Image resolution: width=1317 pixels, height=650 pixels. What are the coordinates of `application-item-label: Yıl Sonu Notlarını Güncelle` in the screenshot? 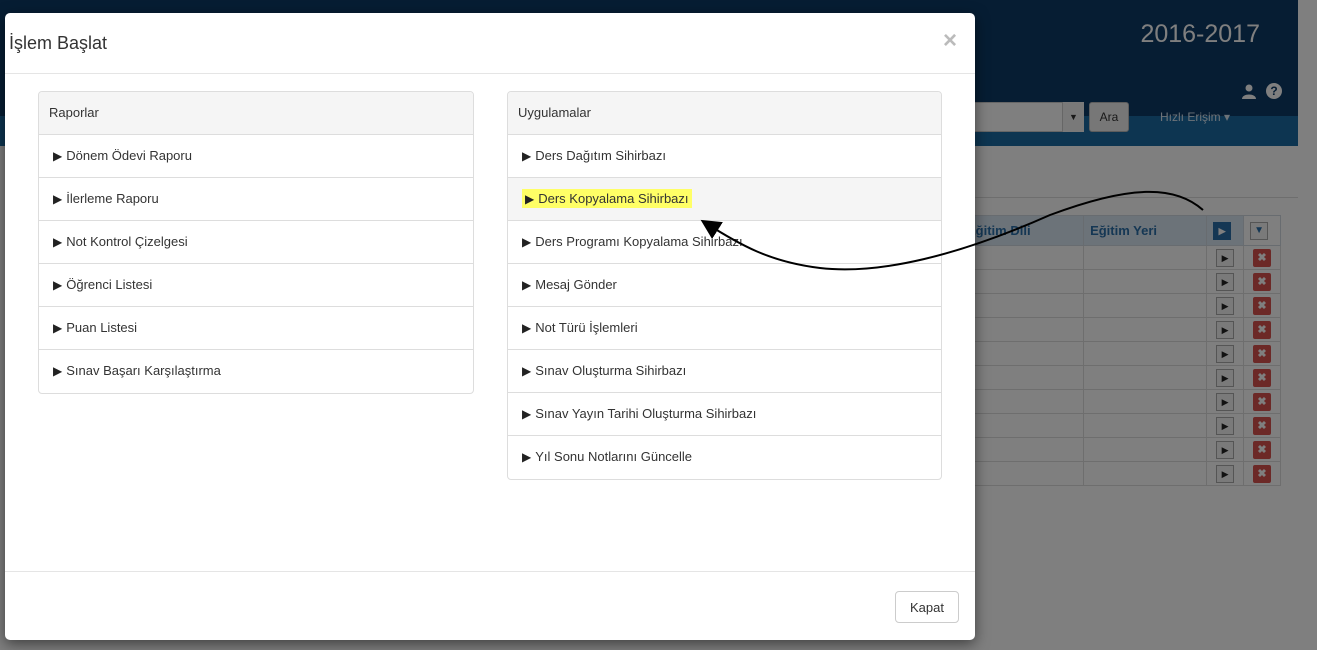 It's located at (614, 456).